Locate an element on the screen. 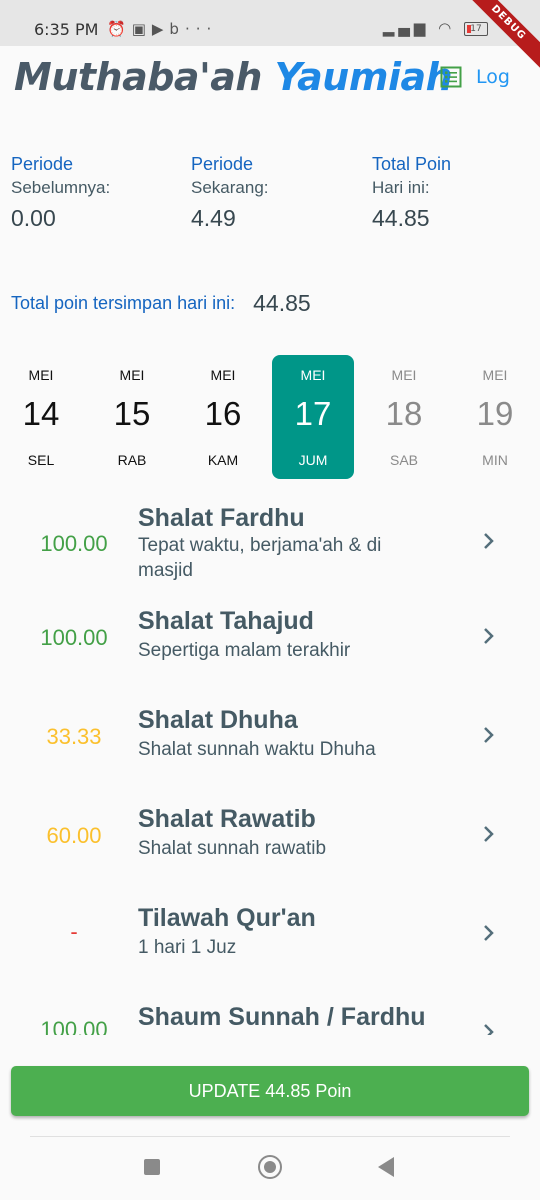 Image resolution: width=540 pixels, height=1200 pixels. wifi-icon: ◠ is located at coordinates (447, 28).